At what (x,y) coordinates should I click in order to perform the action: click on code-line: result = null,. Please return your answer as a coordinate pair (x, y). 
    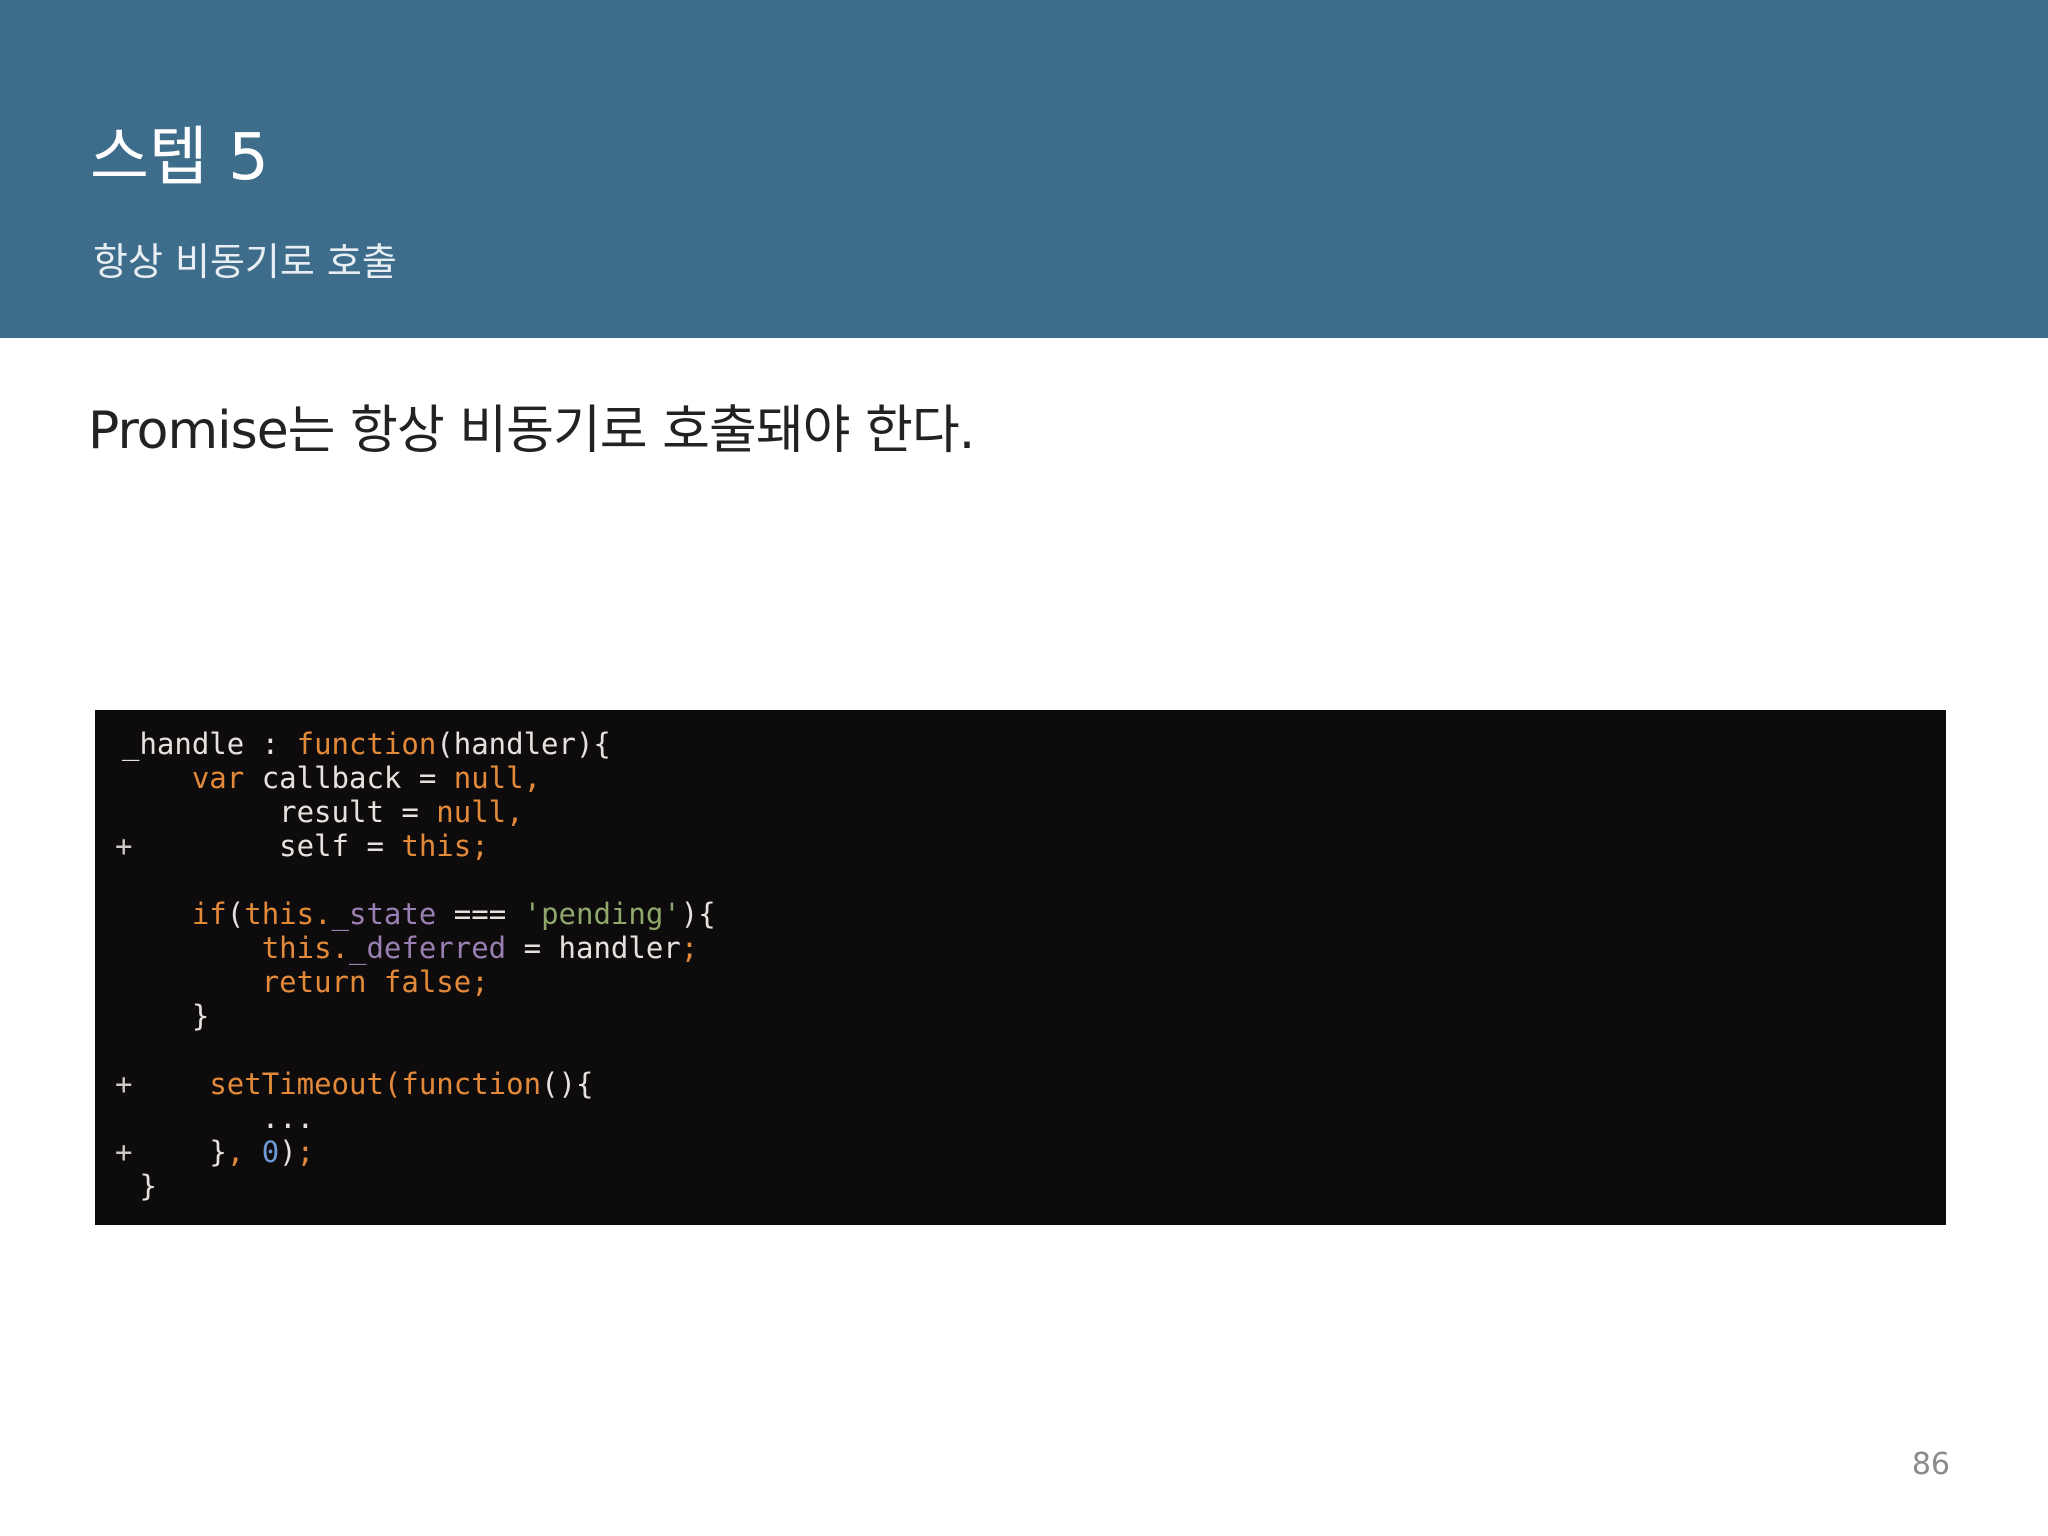
    Looking at the image, I should click on (1020, 812).